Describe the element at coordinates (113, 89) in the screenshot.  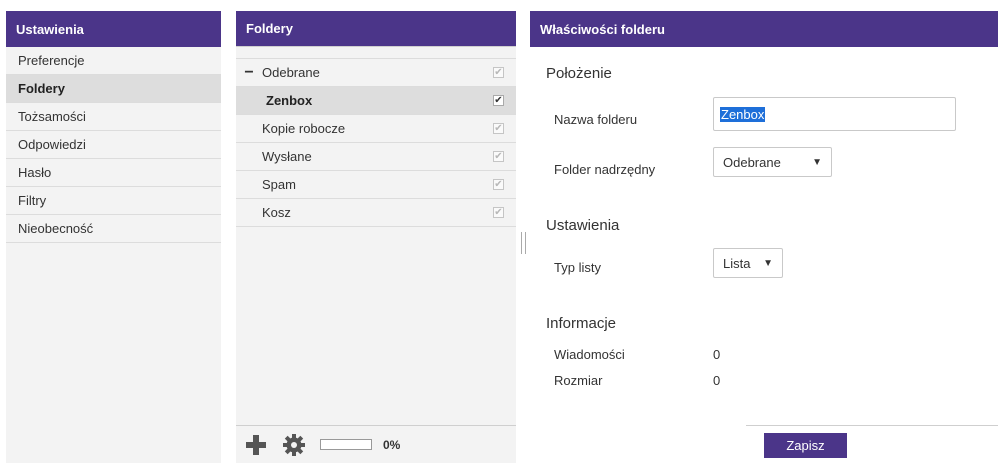
I see `settings-item-foldery: Foldery` at that location.